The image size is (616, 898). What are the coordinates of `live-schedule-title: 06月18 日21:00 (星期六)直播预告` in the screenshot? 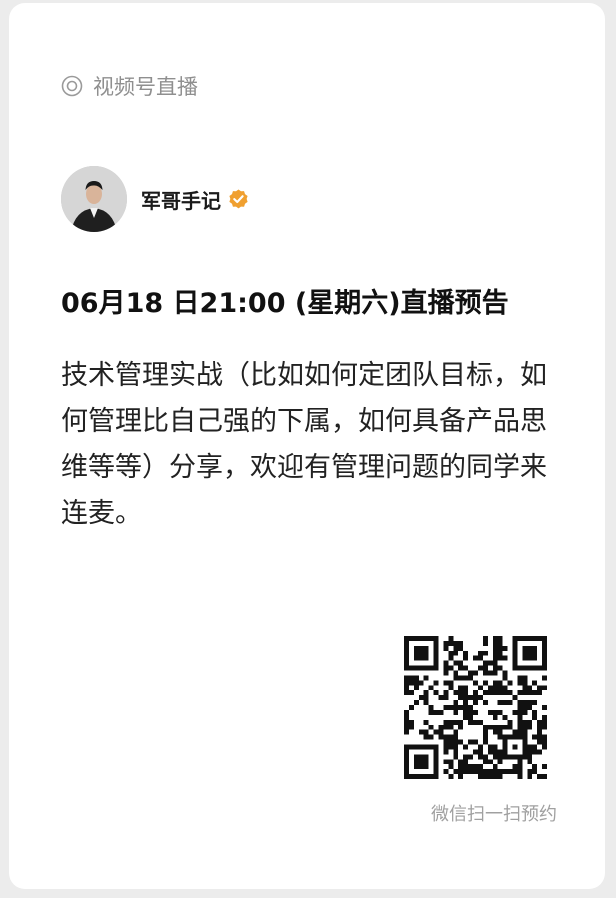 It's located at (285, 303).